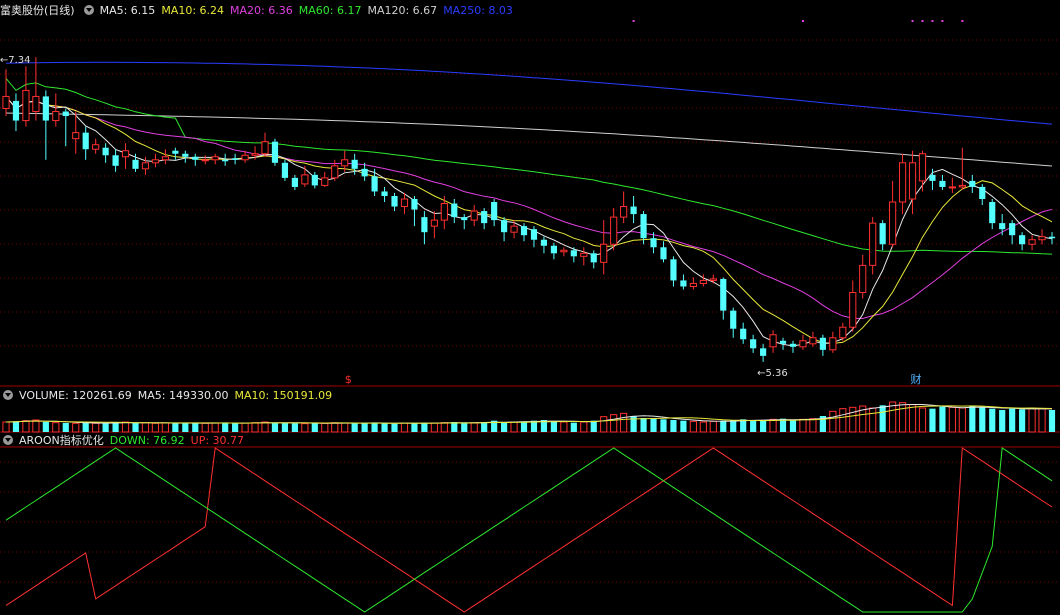  What do you see at coordinates (529, 93) in the screenshot?
I see `ma250-line` at bounding box center [529, 93].